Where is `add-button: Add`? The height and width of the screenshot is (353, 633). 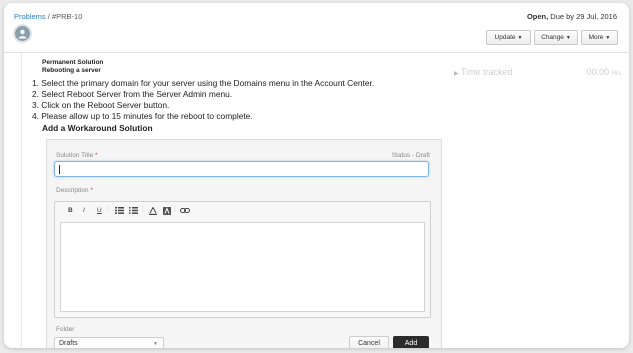
add-button: Add is located at coordinates (411, 342).